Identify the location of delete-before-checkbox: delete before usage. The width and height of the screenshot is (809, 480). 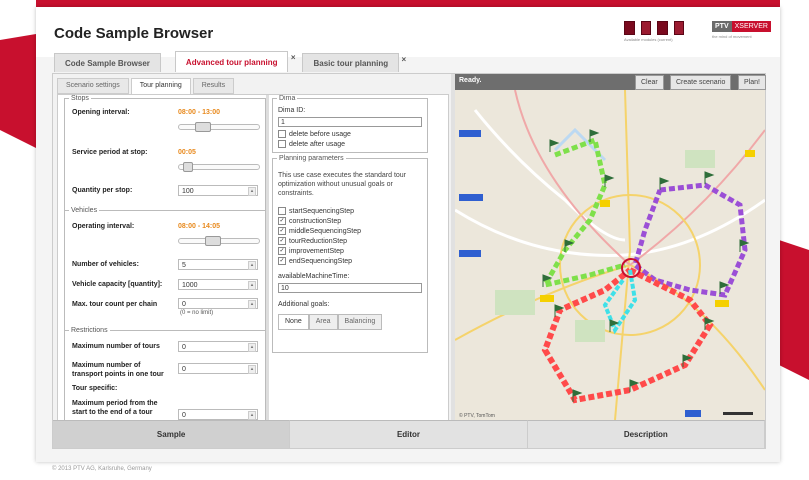
(314, 134).